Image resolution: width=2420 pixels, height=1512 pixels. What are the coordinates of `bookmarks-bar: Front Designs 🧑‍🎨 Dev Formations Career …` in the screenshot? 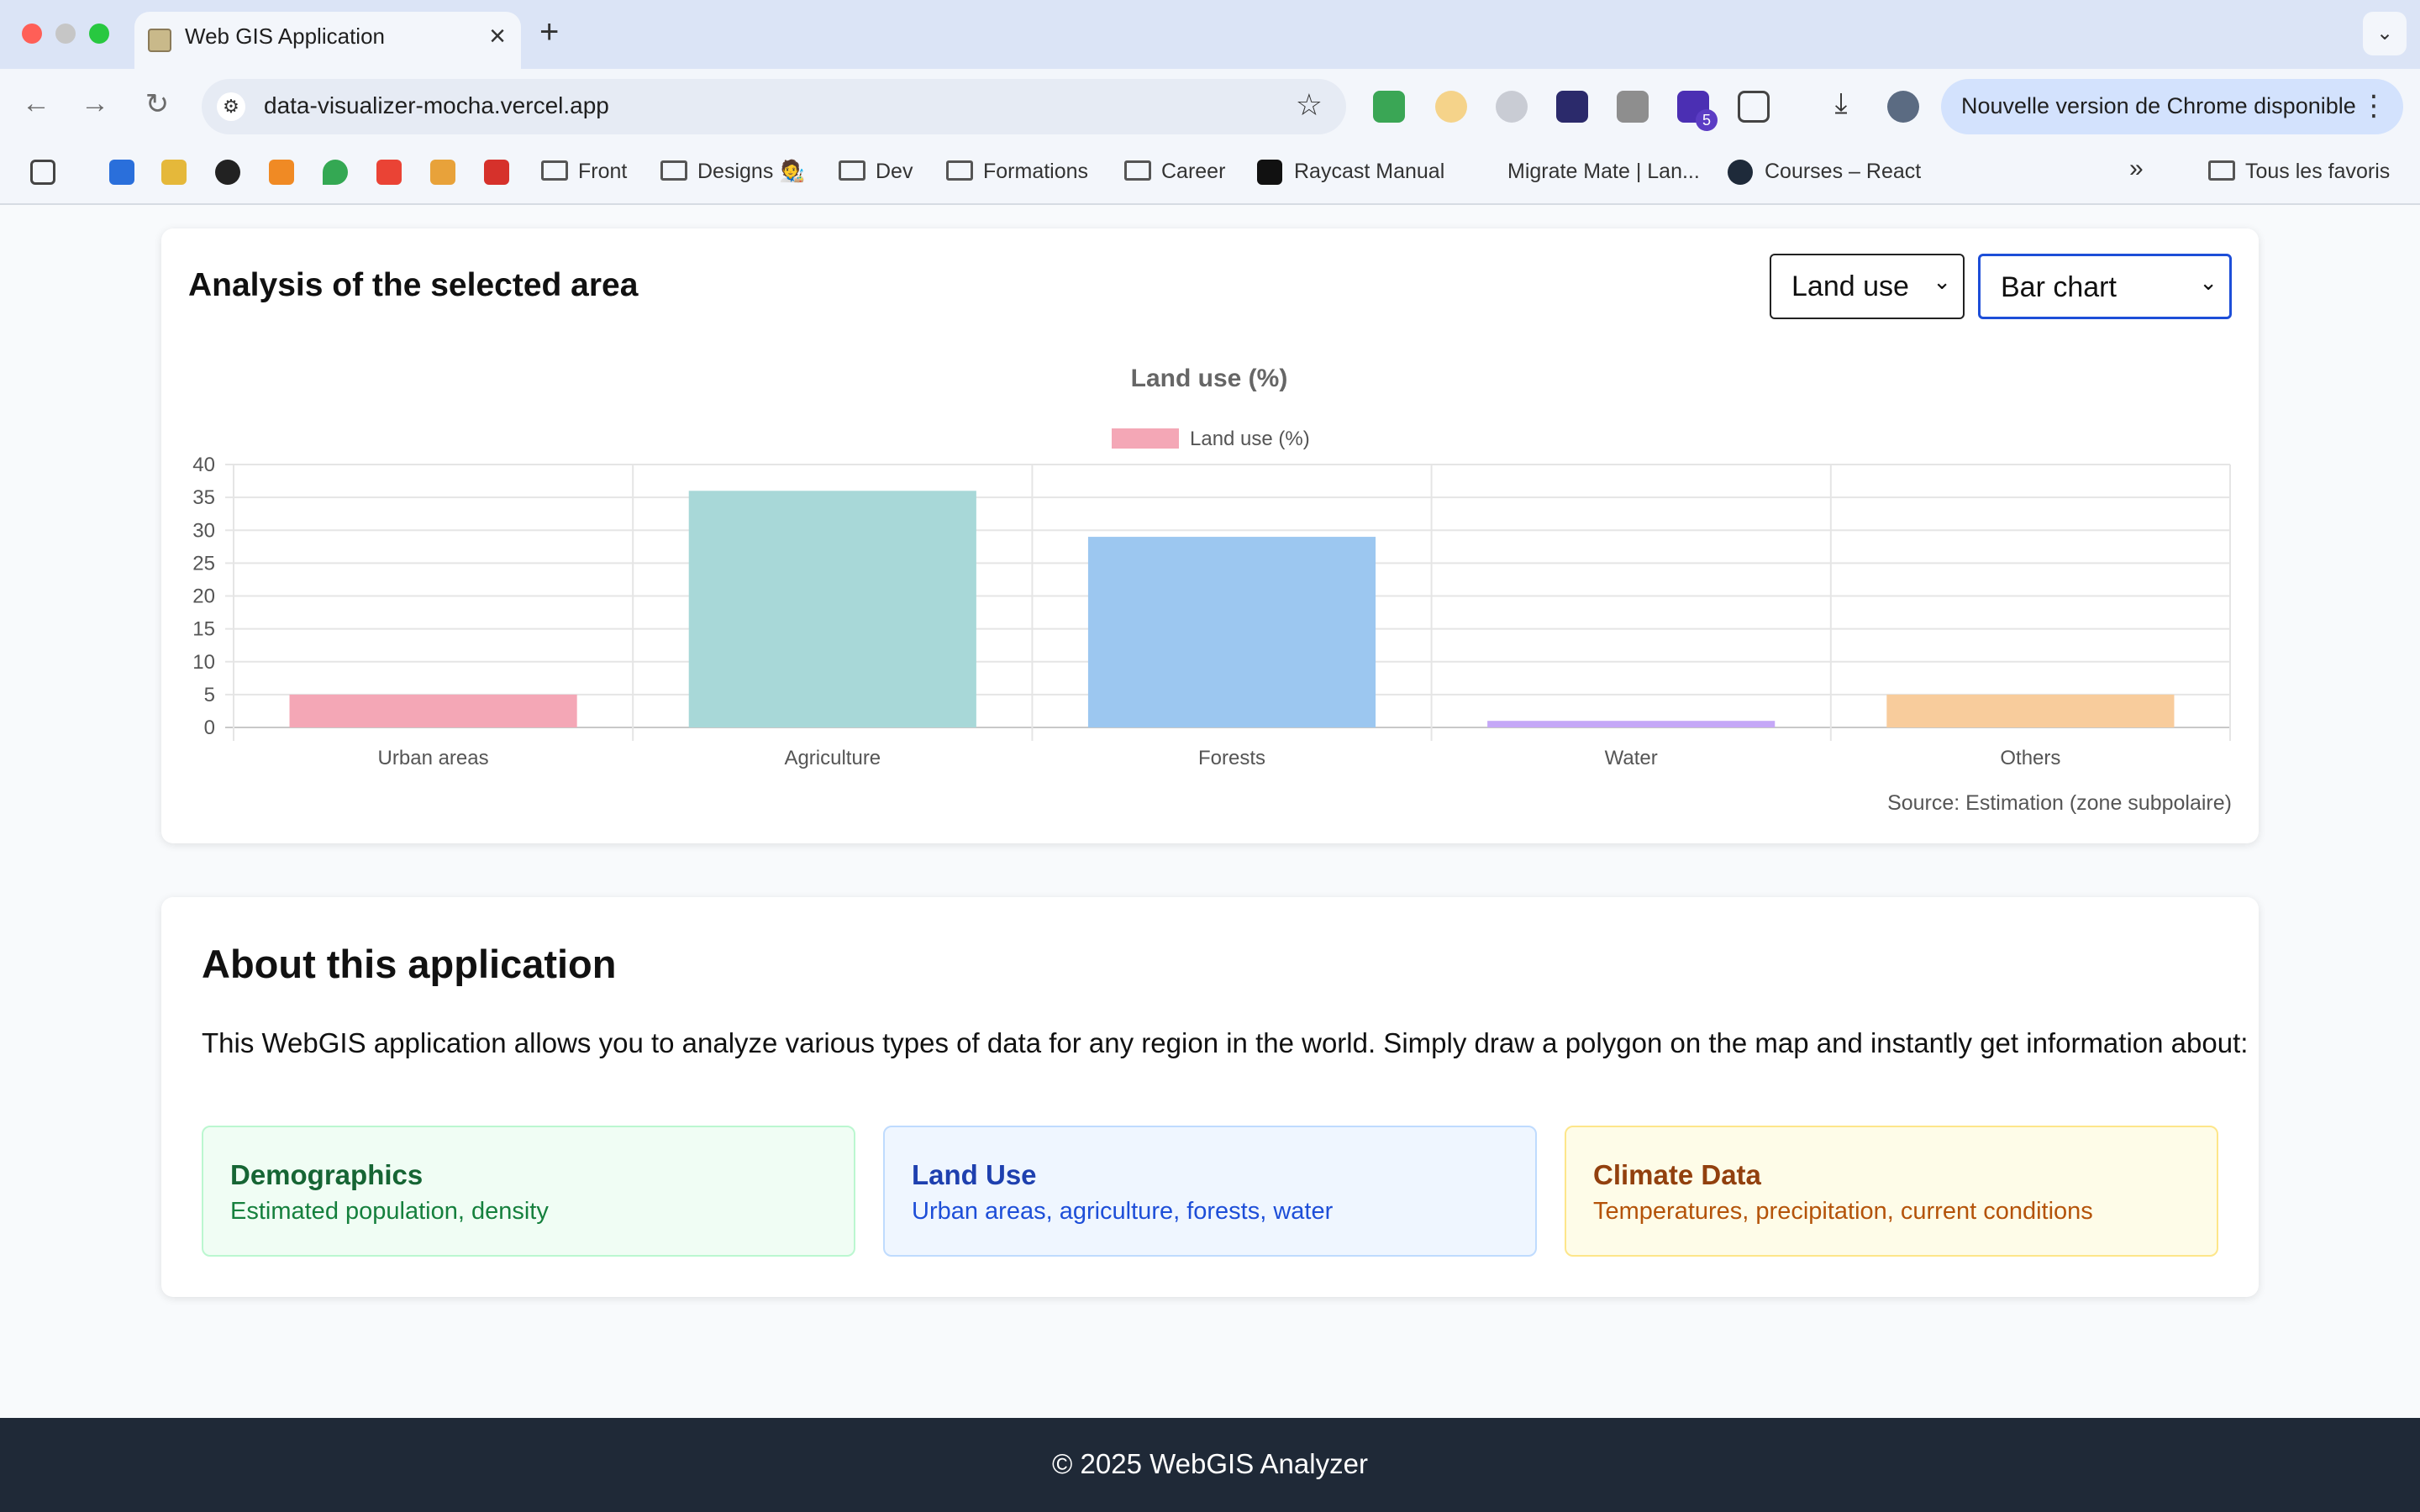 It's located at (1210, 174).